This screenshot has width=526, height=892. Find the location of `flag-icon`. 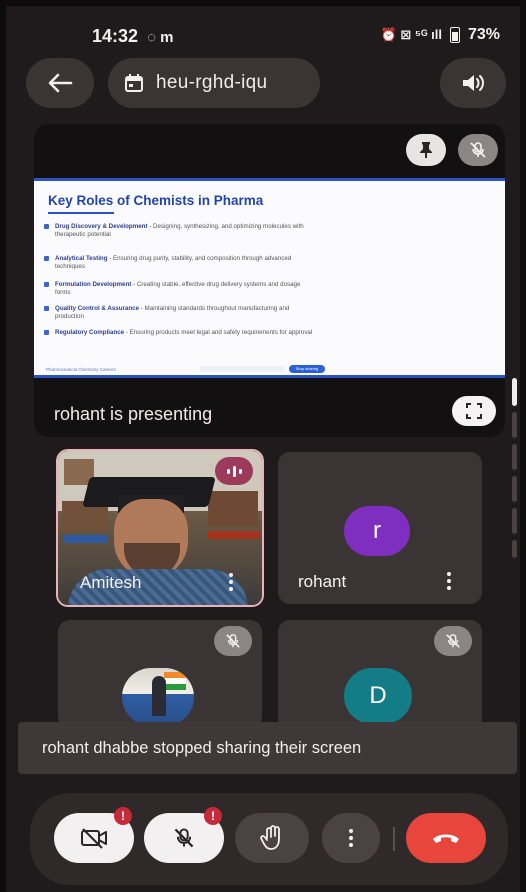

flag-icon is located at coordinates (175, 681).